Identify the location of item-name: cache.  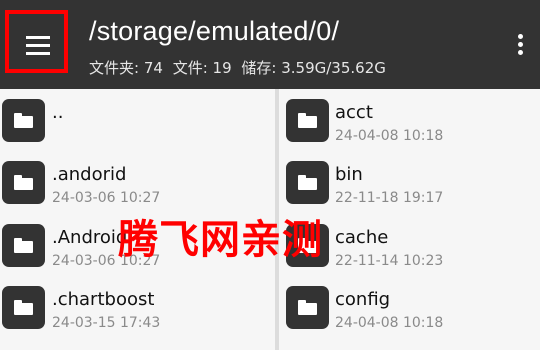
(362, 237).